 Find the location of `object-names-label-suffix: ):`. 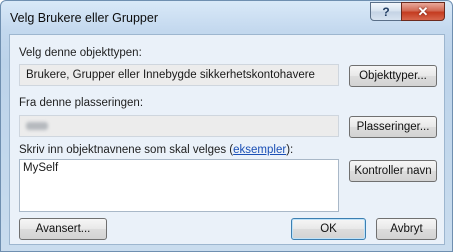

object-names-label-suffix: ): is located at coordinates (290, 150).